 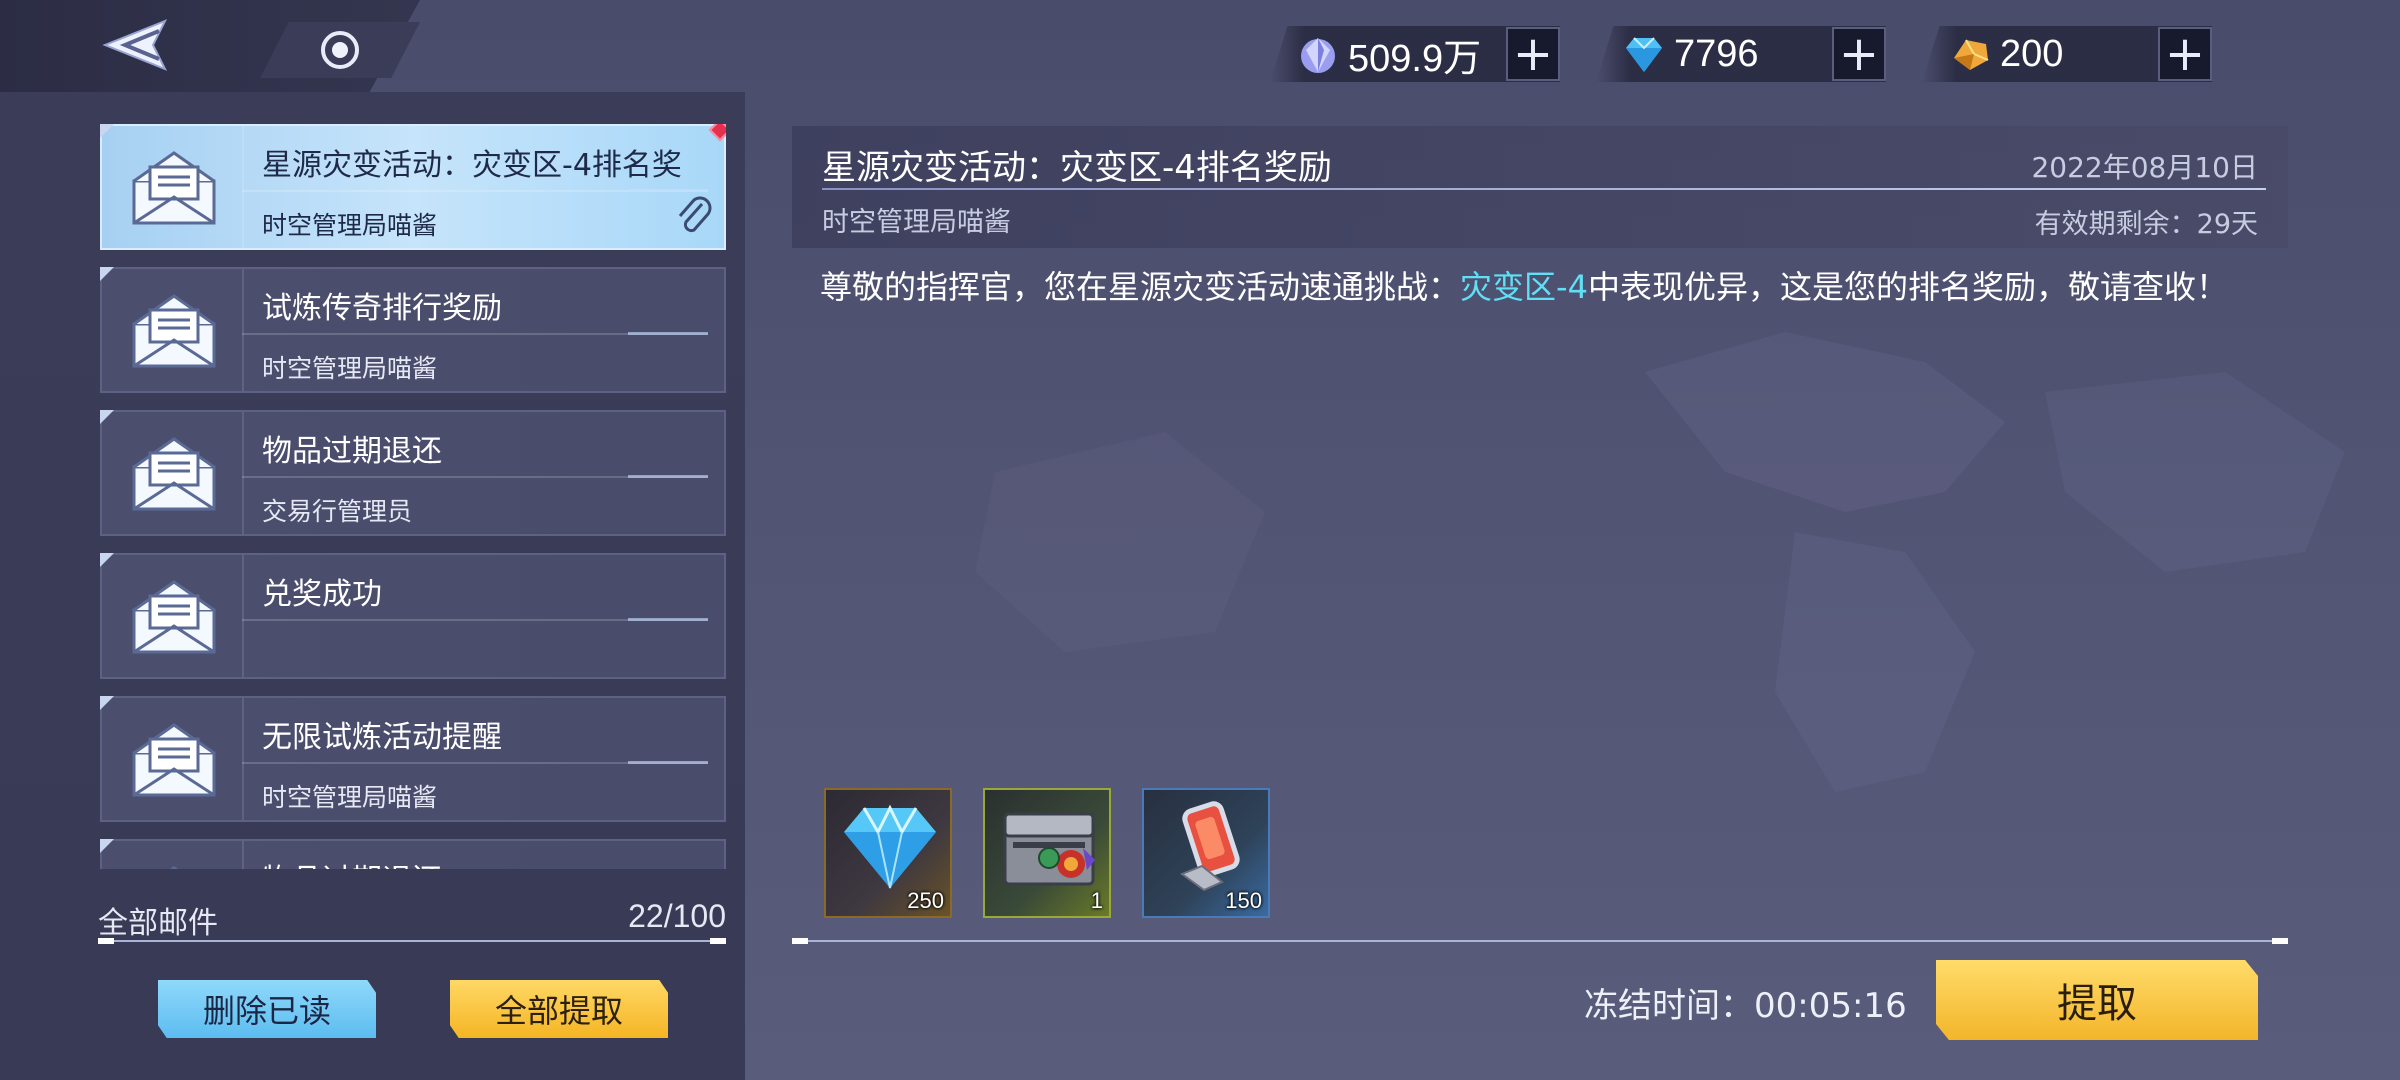 What do you see at coordinates (695, 214) in the screenshot?
I see `attachment-icon` at bounding box center [695, 214].